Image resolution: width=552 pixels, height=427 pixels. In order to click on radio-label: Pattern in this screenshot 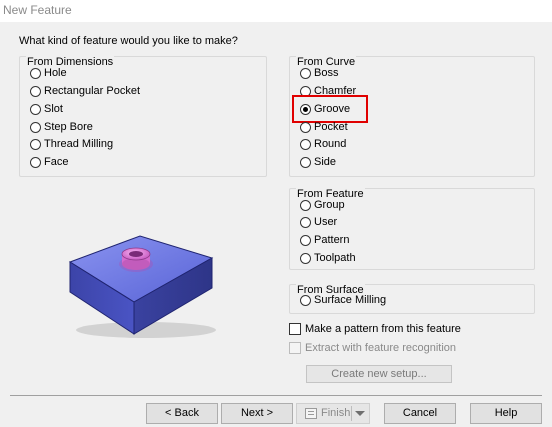, I will do `click(332, 240)`.